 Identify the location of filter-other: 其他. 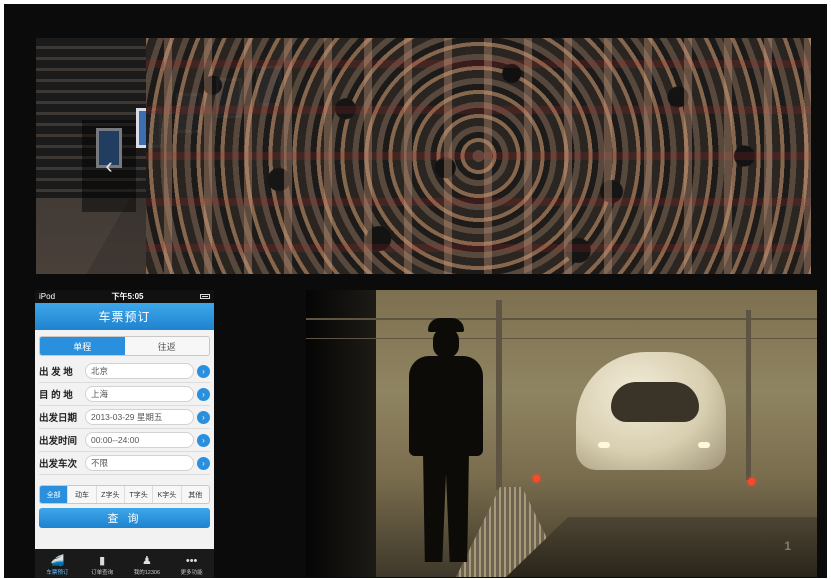
(195, 494).